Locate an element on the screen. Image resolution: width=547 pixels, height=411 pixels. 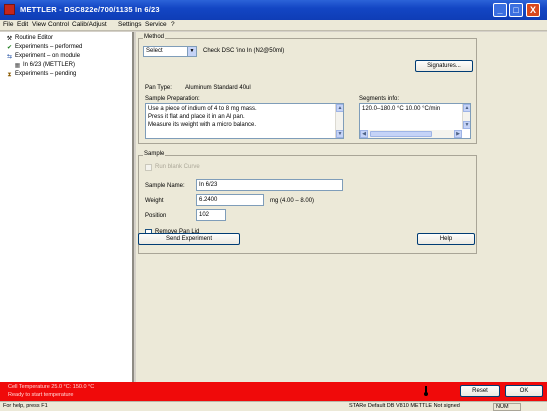
run-blank-label: Run blank Curve is located at coordinates (177, 167).